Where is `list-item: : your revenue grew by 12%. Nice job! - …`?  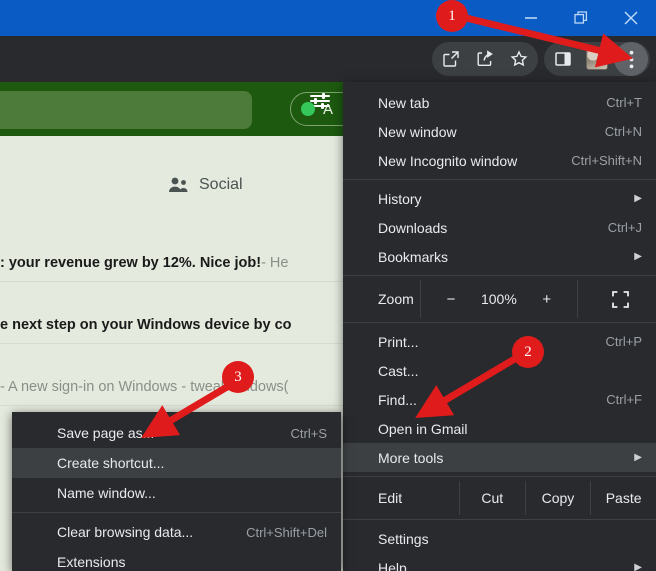
list-item: : your revenue grew by 12%. Nice job! - … is located at coordinates (172, 263).